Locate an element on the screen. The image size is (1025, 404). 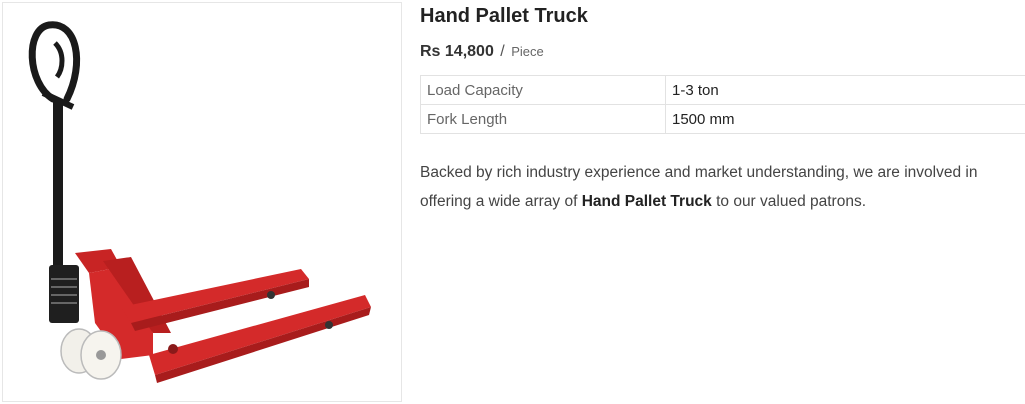
price-row: Rs 14,800 / Piece is located at coordinates (722, 52).